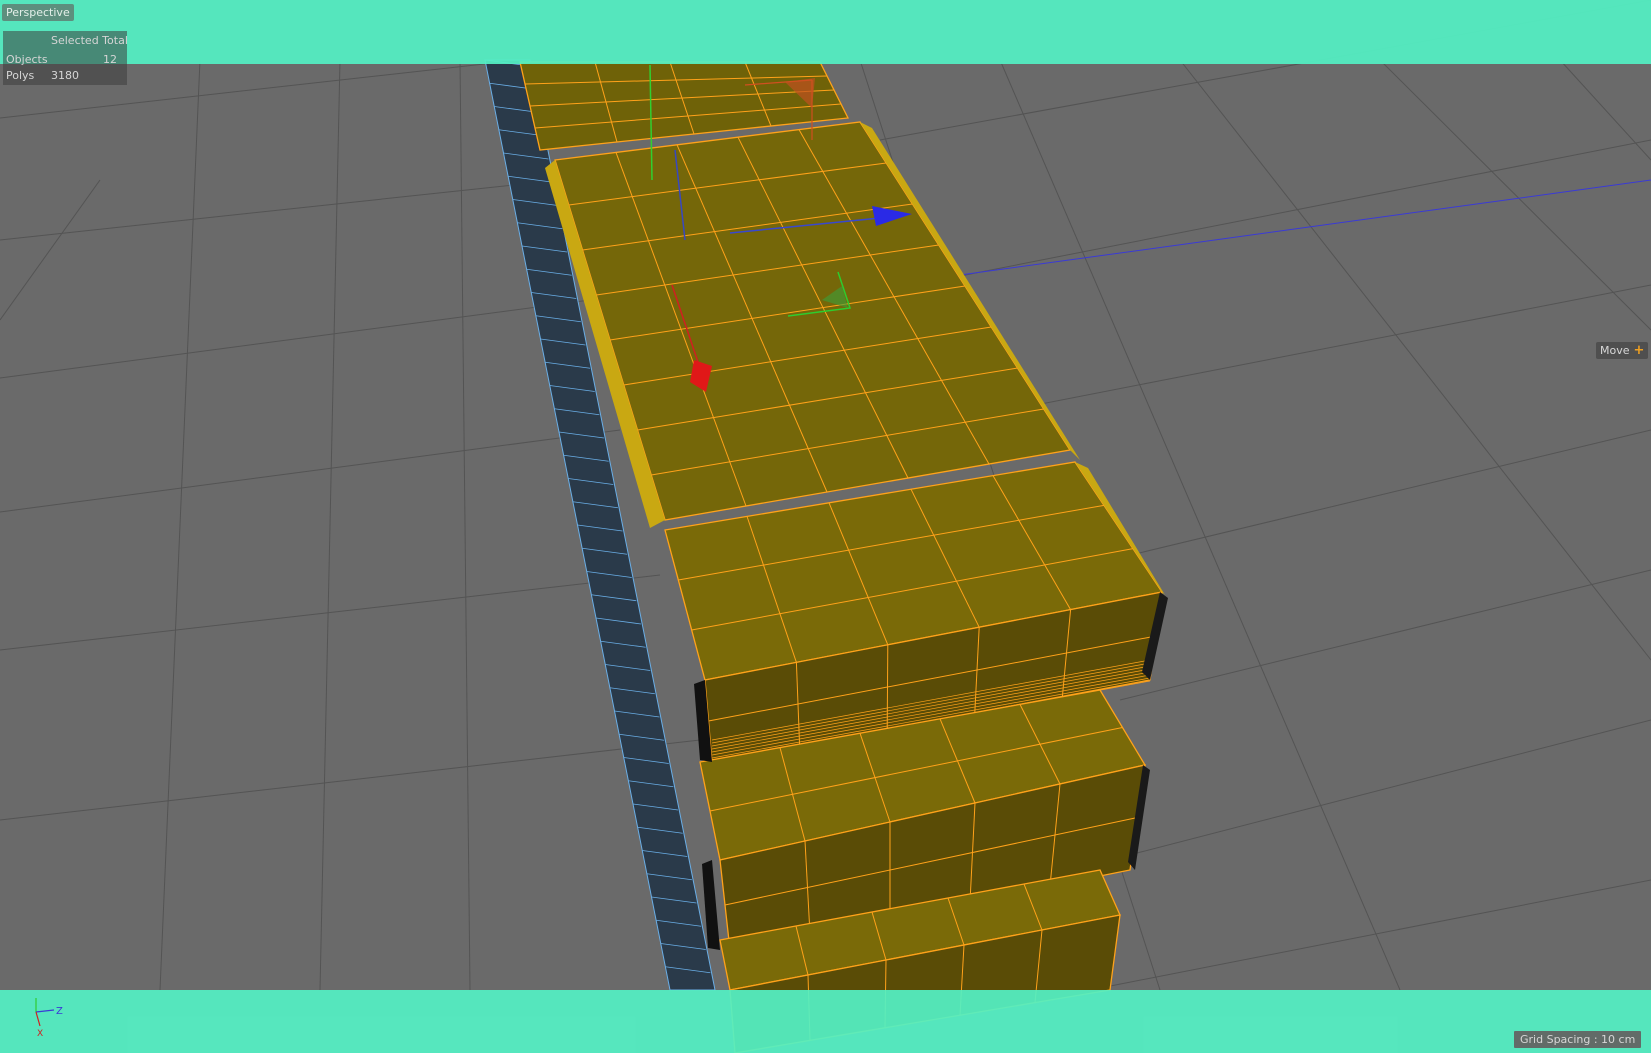 The width and height of the screenshot is (1651, 1053). Describe the element at coordinates (59, 1011) in the screenshot. I see `axis-z-label: Z` at that location.